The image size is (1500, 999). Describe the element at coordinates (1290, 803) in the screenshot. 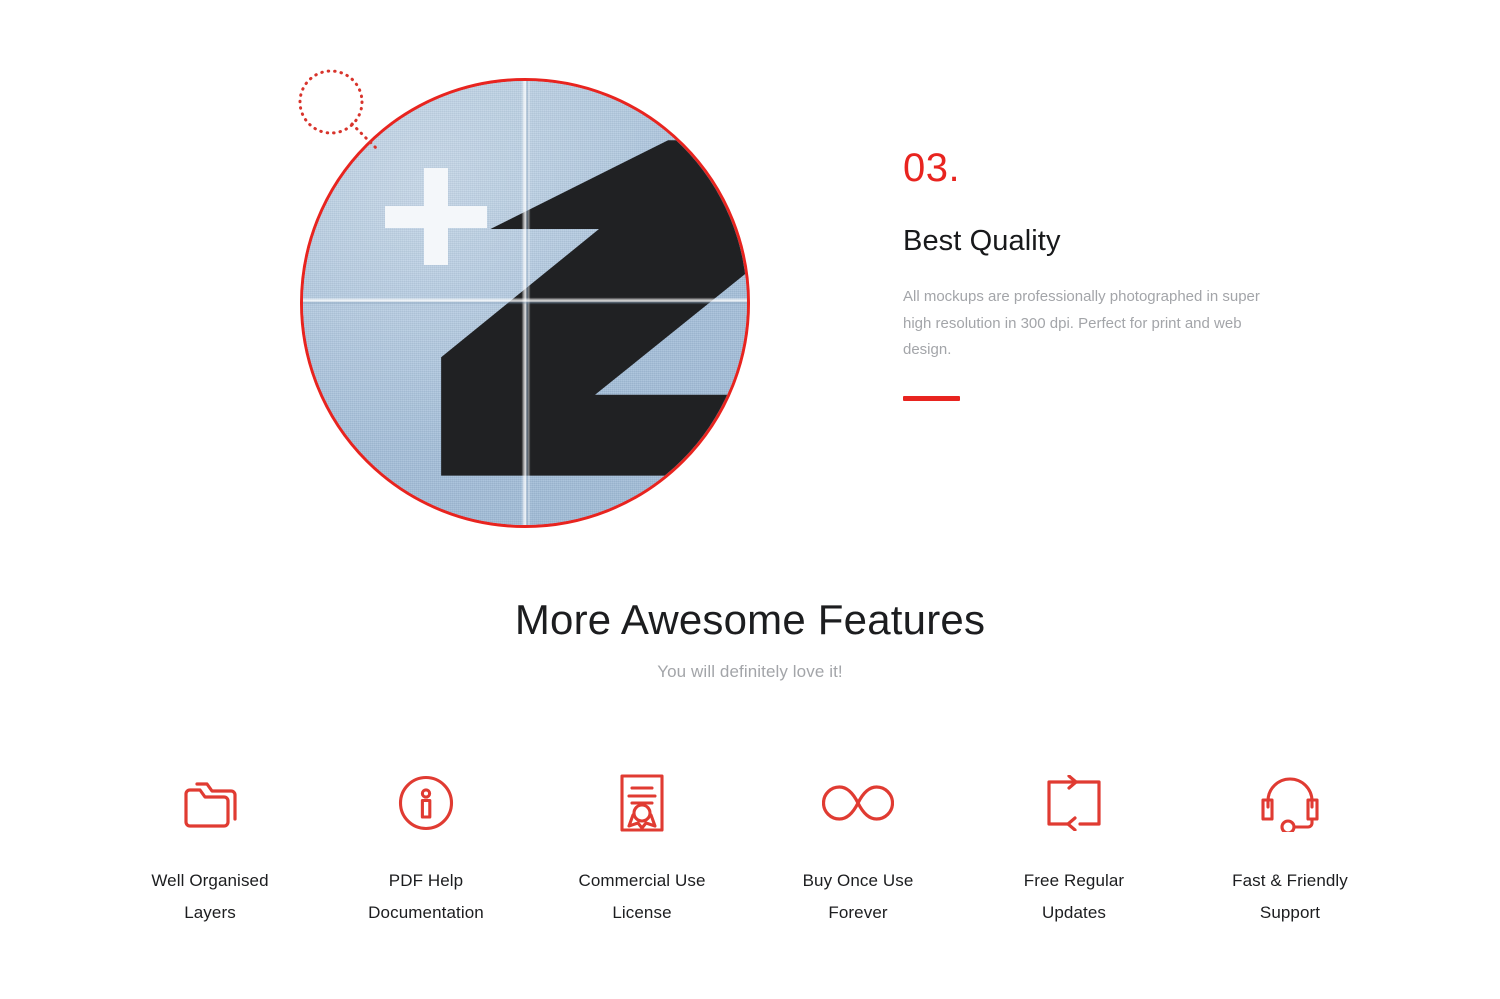

I see `headset-icon` at that location.